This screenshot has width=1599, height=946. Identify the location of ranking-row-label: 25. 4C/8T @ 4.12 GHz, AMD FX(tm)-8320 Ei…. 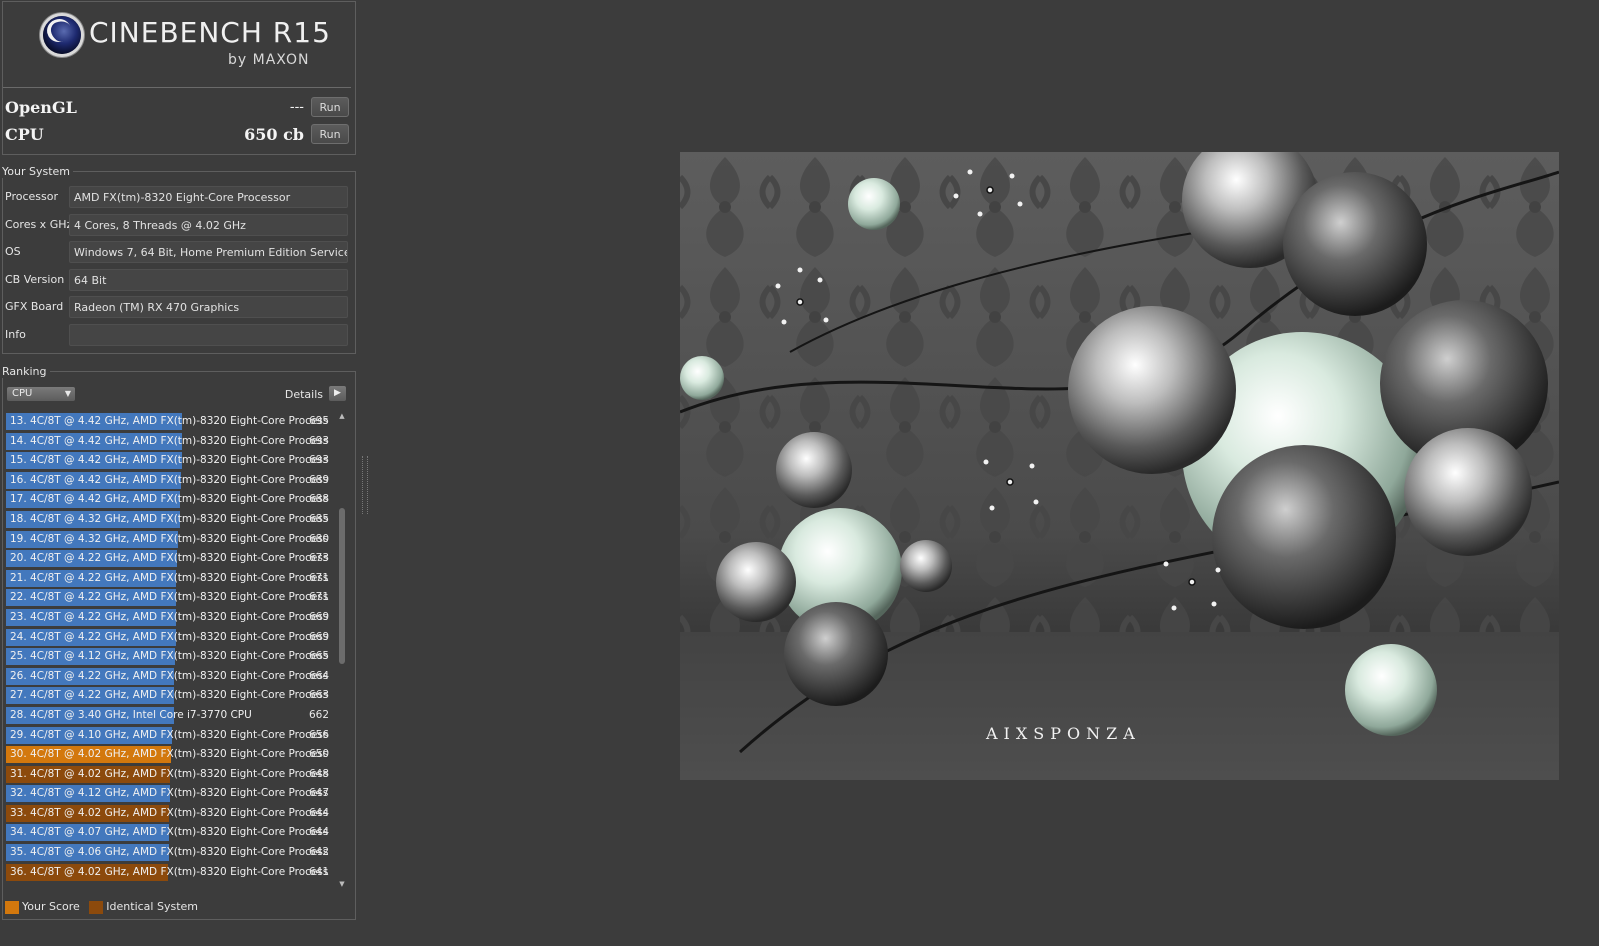
(169, 656).